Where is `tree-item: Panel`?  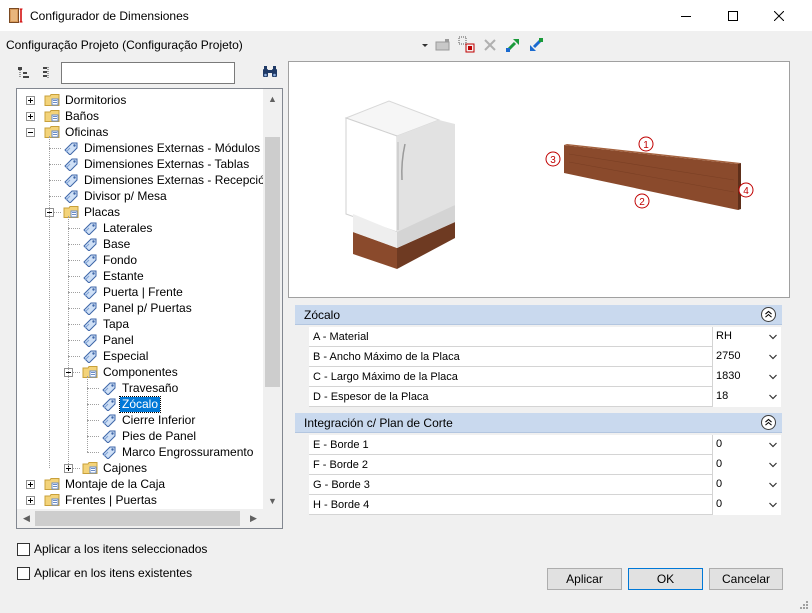
tree-item: Panel is located at coordinates (109, 340).